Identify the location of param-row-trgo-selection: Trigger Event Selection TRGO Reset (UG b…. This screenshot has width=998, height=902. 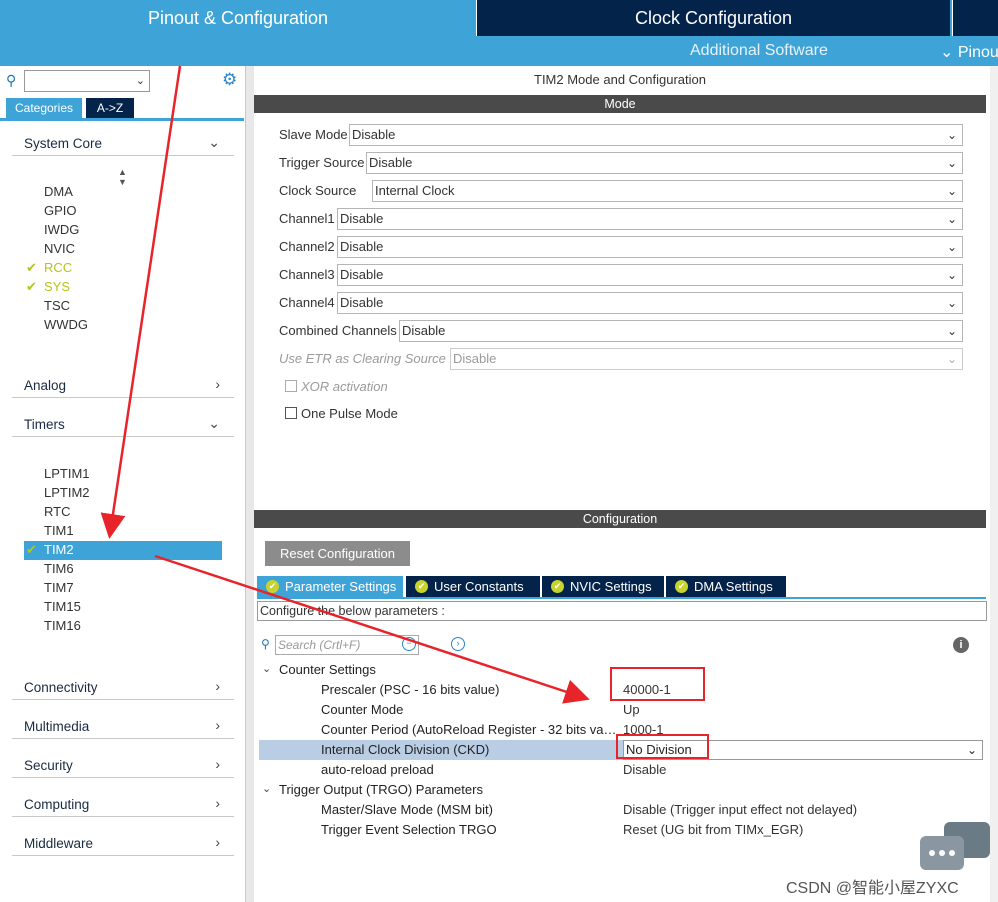
(621, 830).